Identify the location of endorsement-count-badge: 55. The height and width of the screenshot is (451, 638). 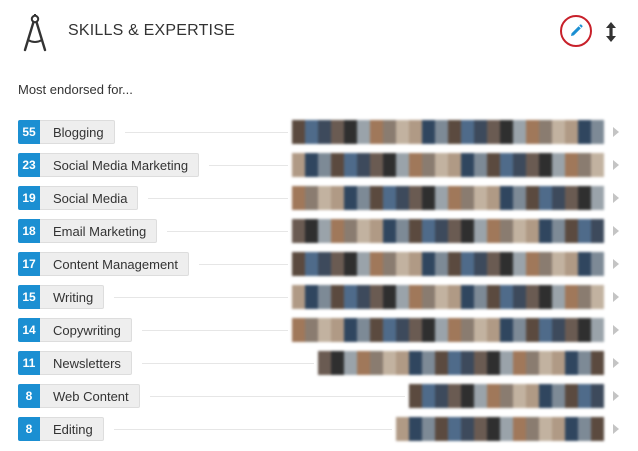
(29, 132).